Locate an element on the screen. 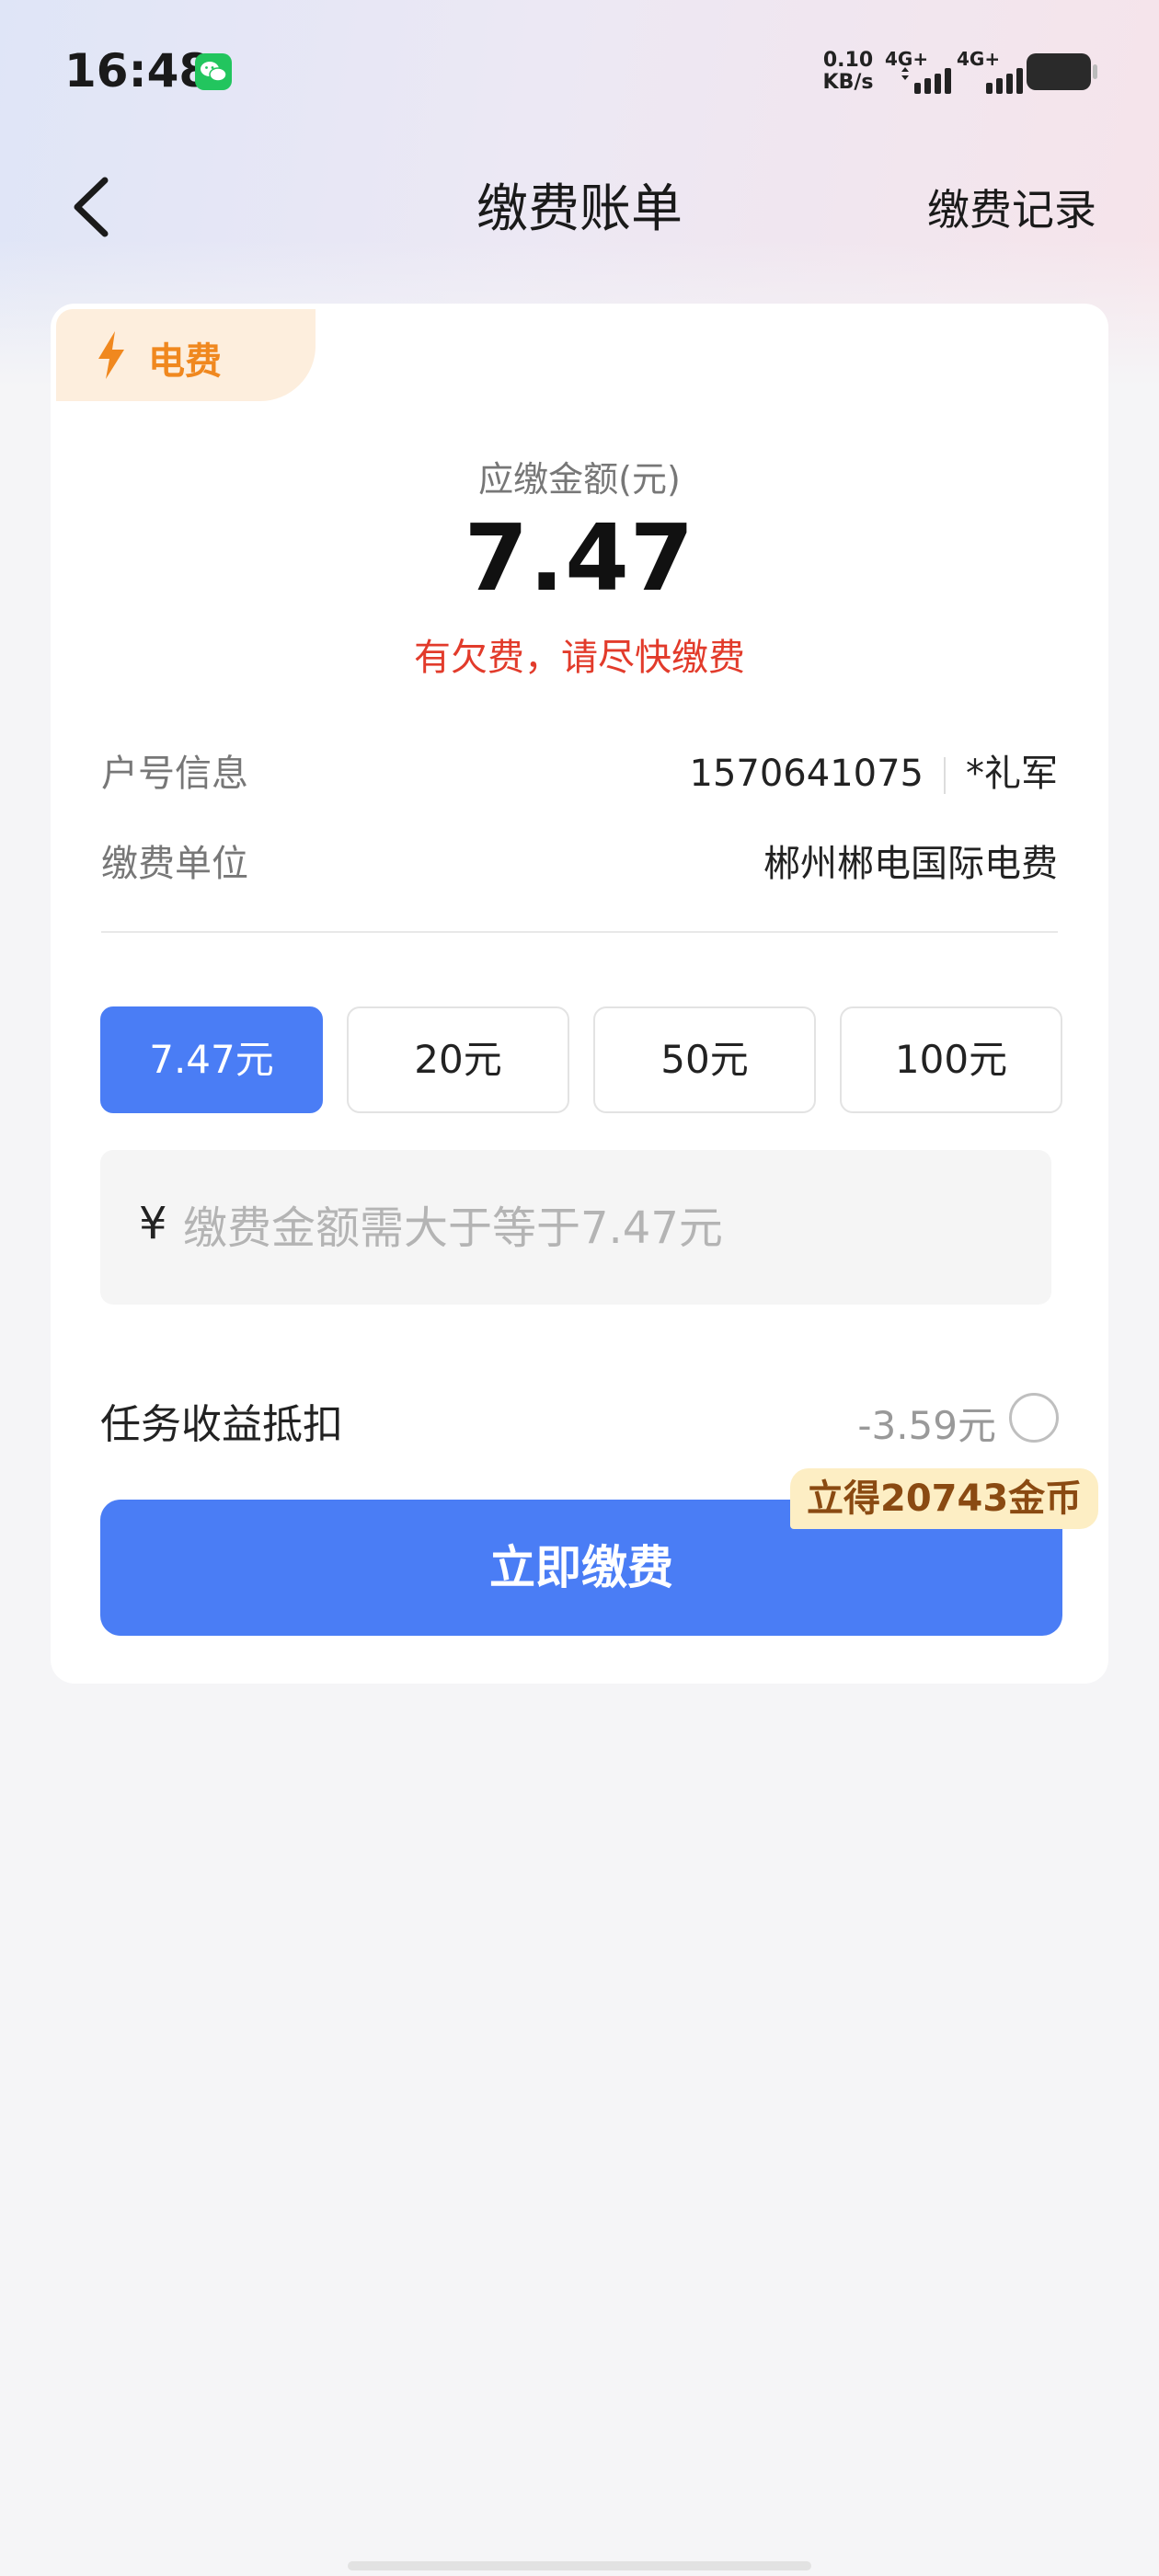  network-speed-unit: KB/s is located at coordinates (848, 82).